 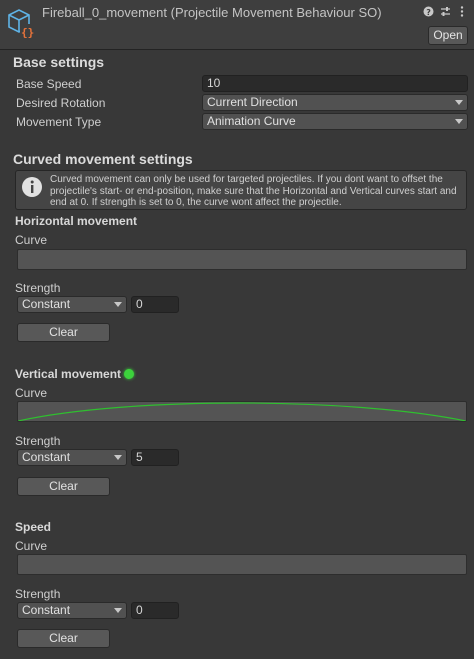 I want to click on horizontal-movement-heading: Horizontal movement, so click(x=76, y=221).